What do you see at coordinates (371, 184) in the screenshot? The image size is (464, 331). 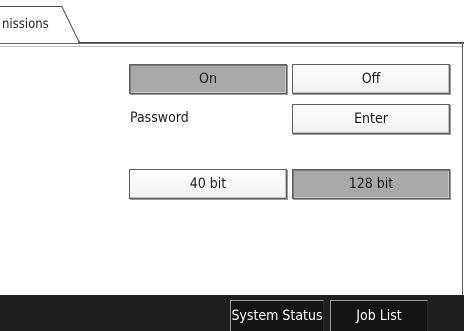 I see `128-bit-button: 128 bit` at bounding box center [371, 184].